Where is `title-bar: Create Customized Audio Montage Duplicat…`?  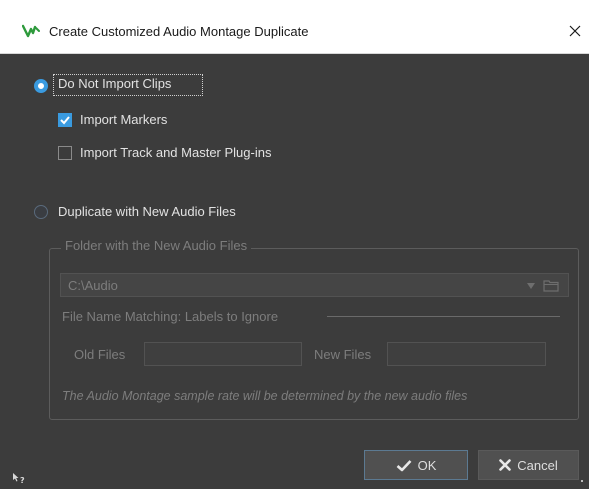 title-bar: Create Customized Audio Montage Duplicat… is located at coordinates (294, 27).